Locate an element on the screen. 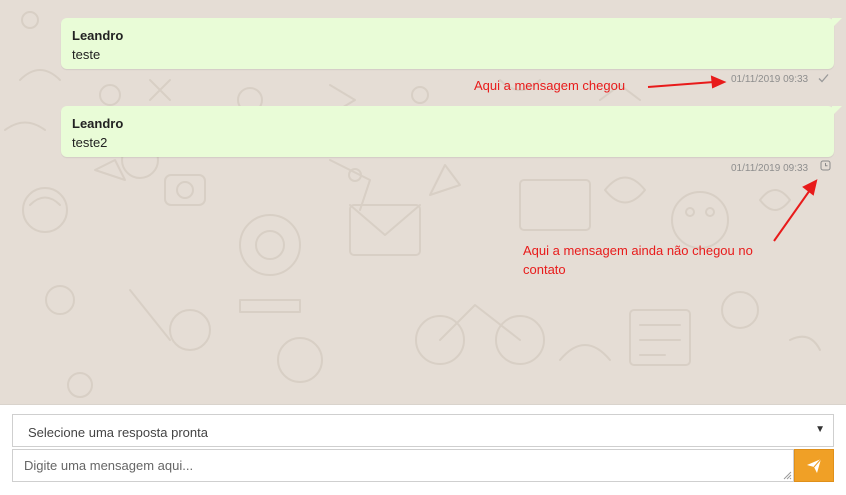 The height and width of the screenshot is (495, 846). paper-plane-icon is located at coordinates (814, 465).